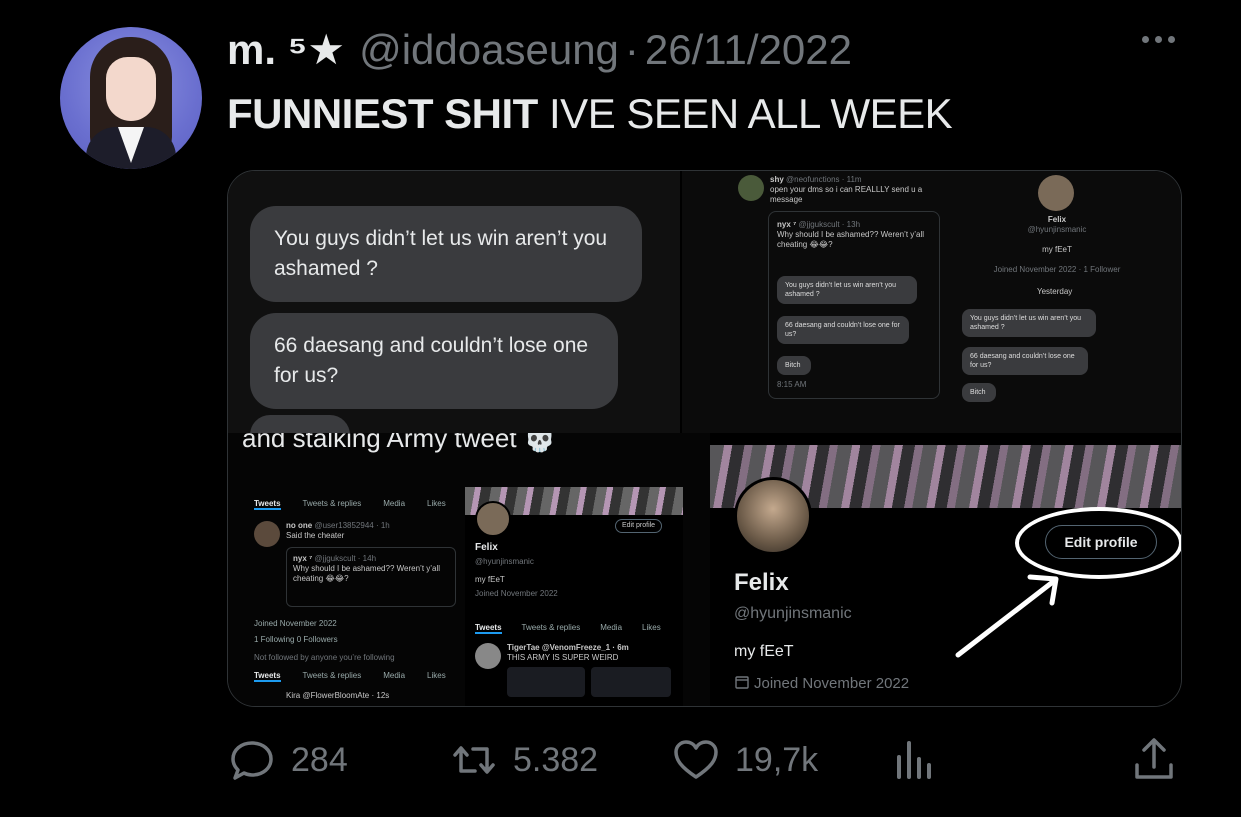  What do you see at coordinates (300, 424) in the screenshot?
I see `chat-bubble-partial` at bounding box center [300, 424].